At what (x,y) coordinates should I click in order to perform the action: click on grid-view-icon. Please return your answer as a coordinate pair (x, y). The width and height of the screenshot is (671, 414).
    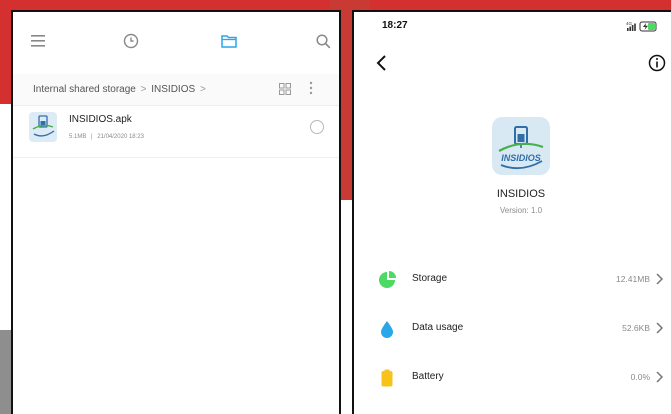
    Looking at the image, I should click on (285, 91).